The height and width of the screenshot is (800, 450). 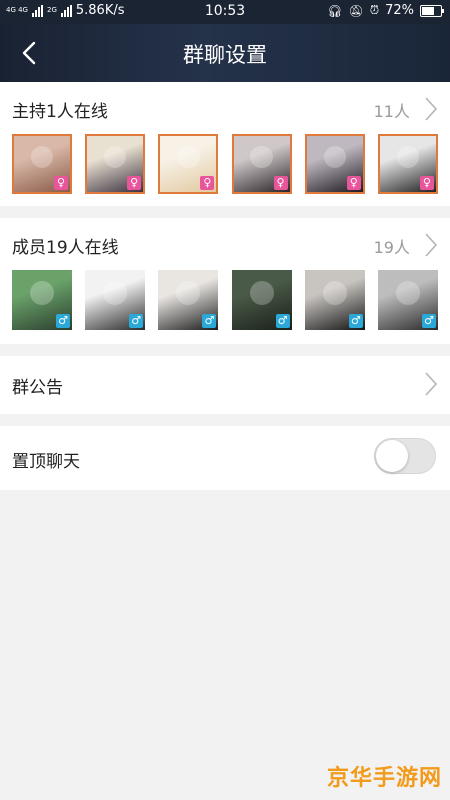 I want to click on nav-bar: 群聊设置, so click(x=225, y=53).